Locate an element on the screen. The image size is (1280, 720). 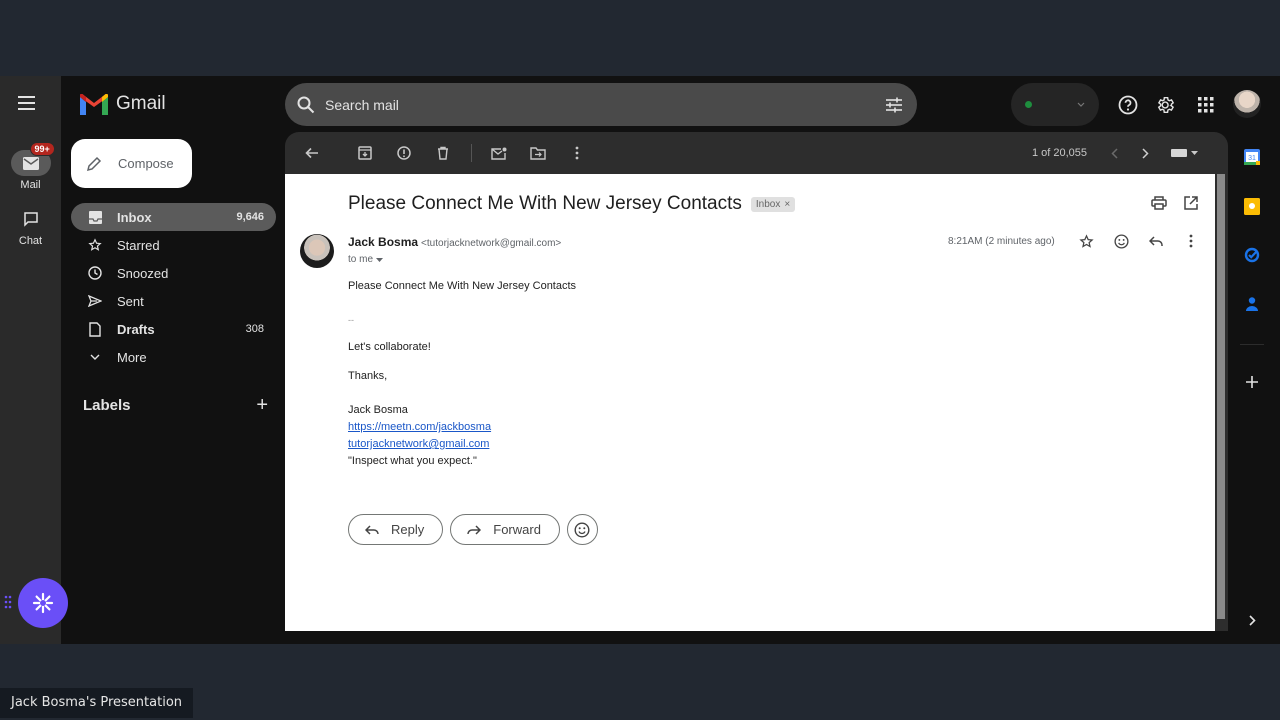
search-options-icon is located at coordinates (894, 105).